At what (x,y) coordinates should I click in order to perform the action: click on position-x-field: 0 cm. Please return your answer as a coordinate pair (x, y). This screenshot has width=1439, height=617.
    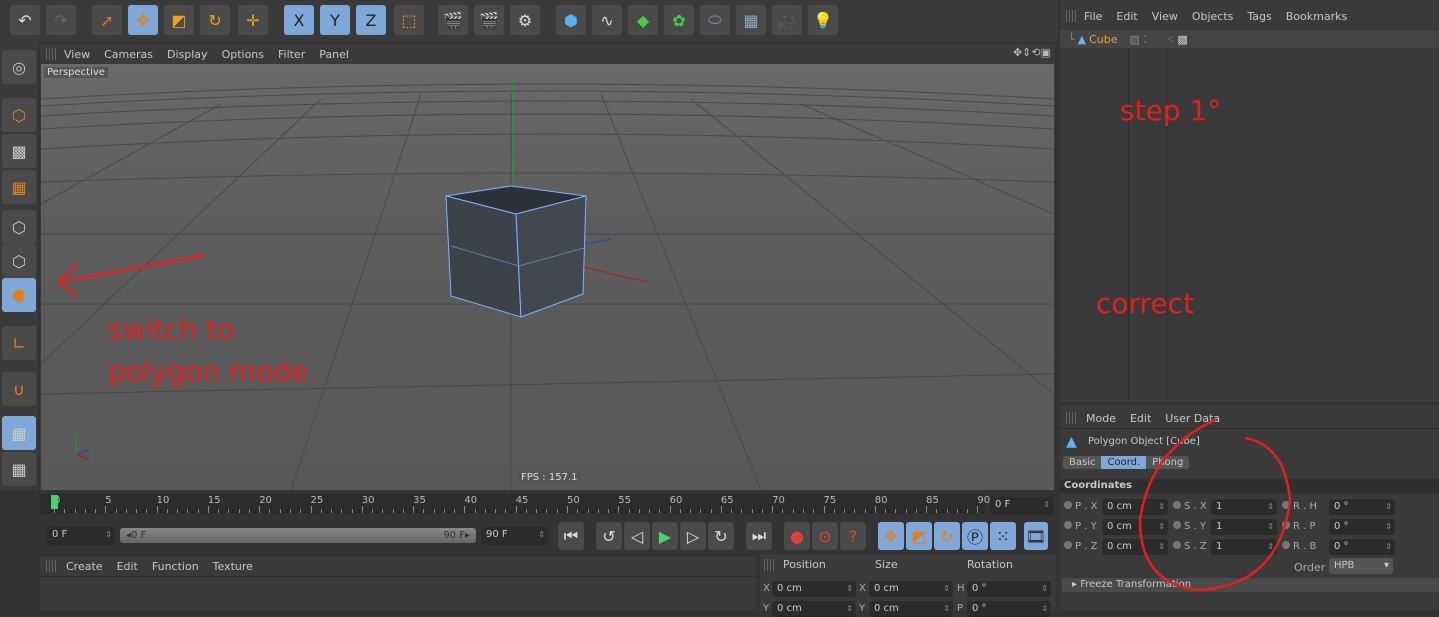
    Looking at the image, I should click on (814, 589).